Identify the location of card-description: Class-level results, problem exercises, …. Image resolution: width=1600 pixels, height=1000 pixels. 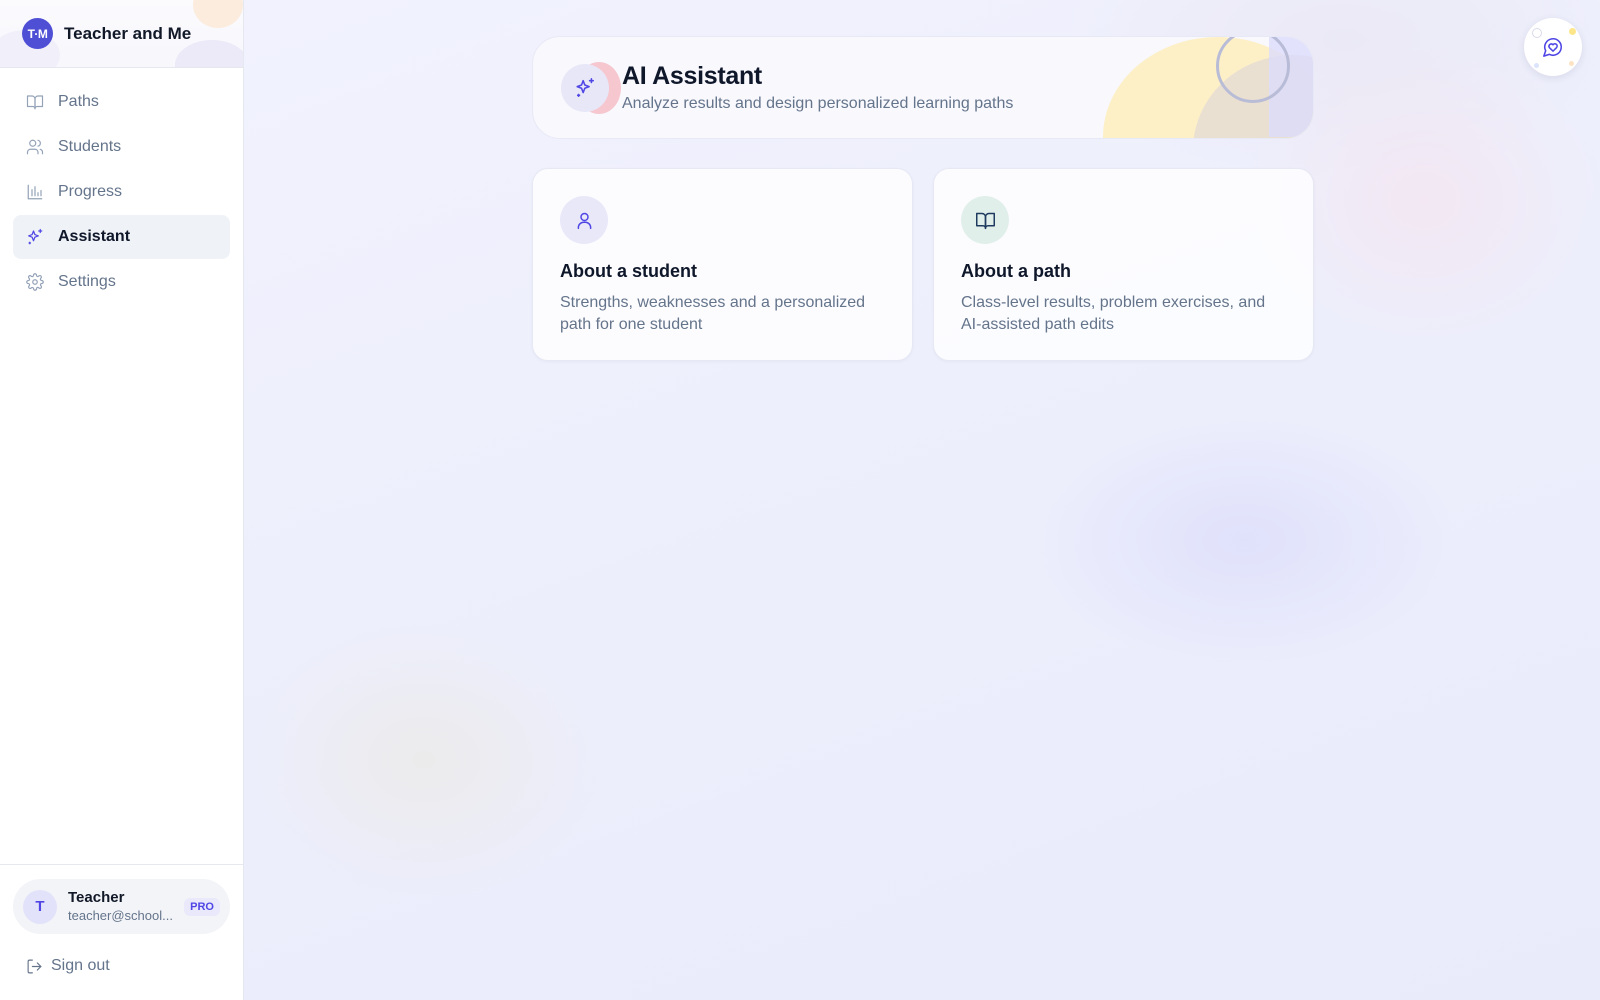
(1113, 313).